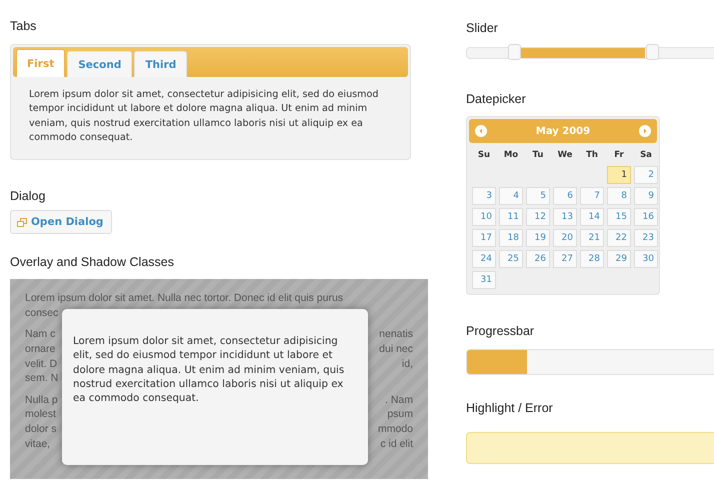  Describe the element at coordinates (92, 262) in the screenshot. I see `section-heading: Overlay and Shadow Classes` at that location.